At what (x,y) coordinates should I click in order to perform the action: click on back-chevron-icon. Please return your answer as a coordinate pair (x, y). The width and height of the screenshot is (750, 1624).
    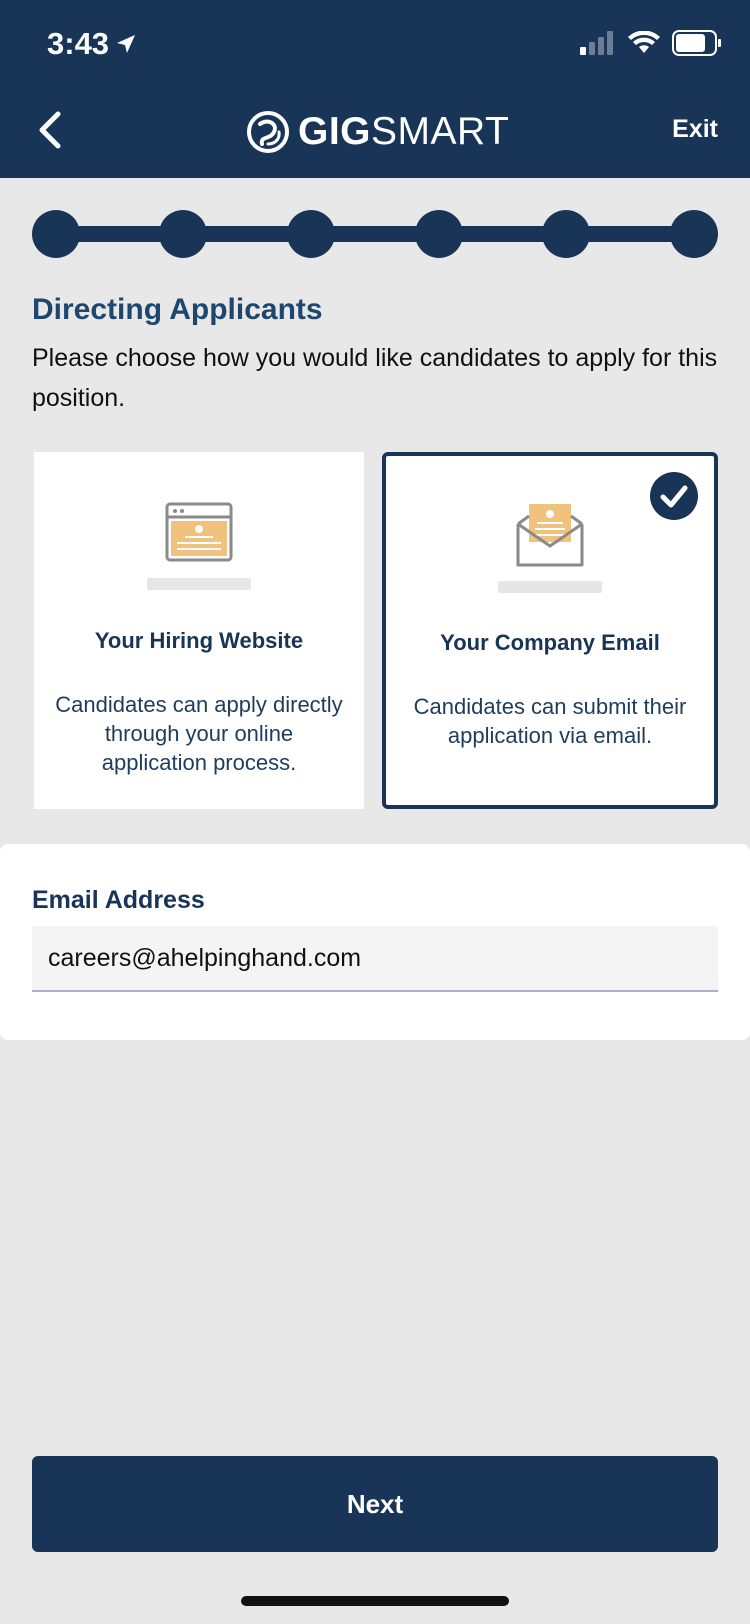
    Looking at the image, I should click on (52, 130).